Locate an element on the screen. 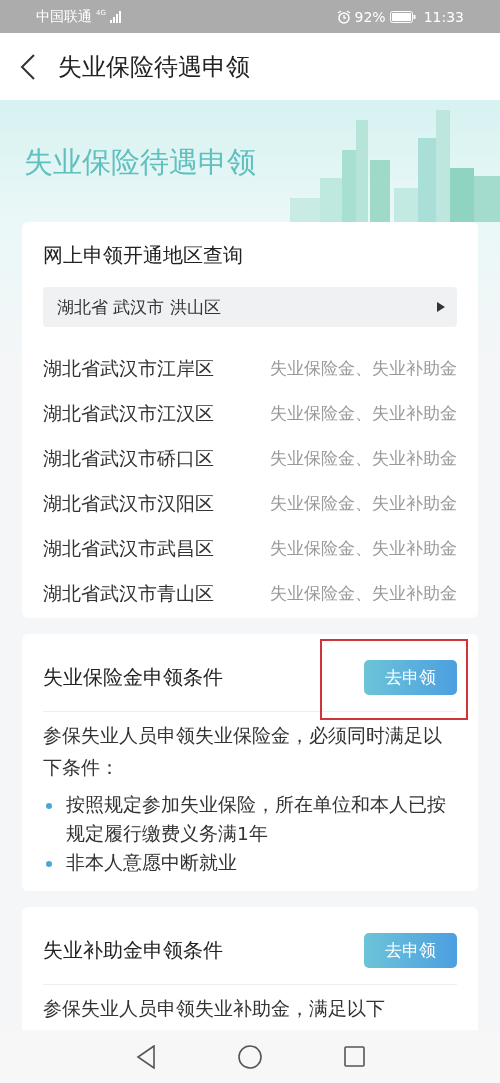  region-name: 湖北省武汉市江汉区 is located at coordinates (128, 414).